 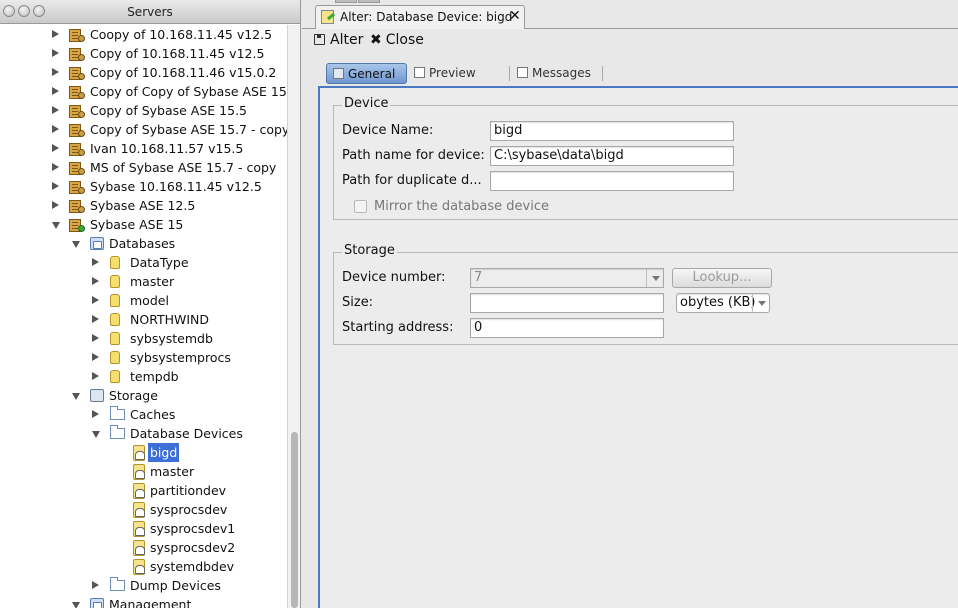 I want to click on tree-item-ivan-10-168-11-57-v15-5: Ivan 10.168.11.57 v15.5, so click(x=143, y=148).